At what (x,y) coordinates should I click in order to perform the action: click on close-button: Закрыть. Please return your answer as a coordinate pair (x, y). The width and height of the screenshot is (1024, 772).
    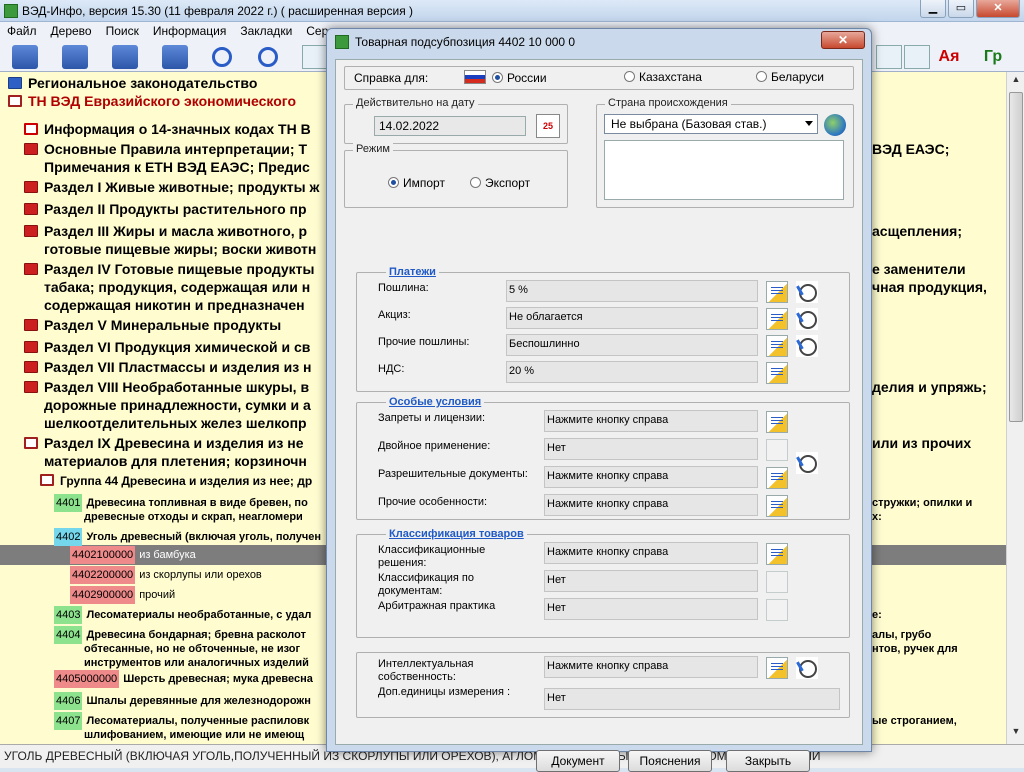
    Looking at the image, I should click on (768, 761).